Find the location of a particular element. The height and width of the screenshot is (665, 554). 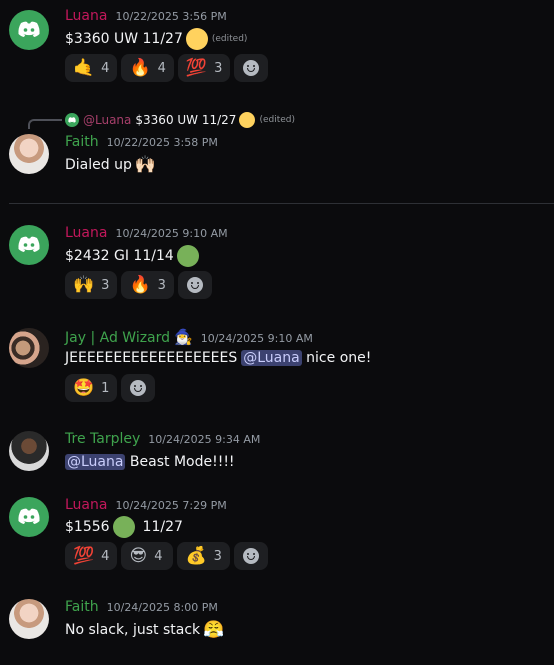

reactions-bar: 🤙 4 🔥 4 💯 3 is located at coordinates (167, 68).